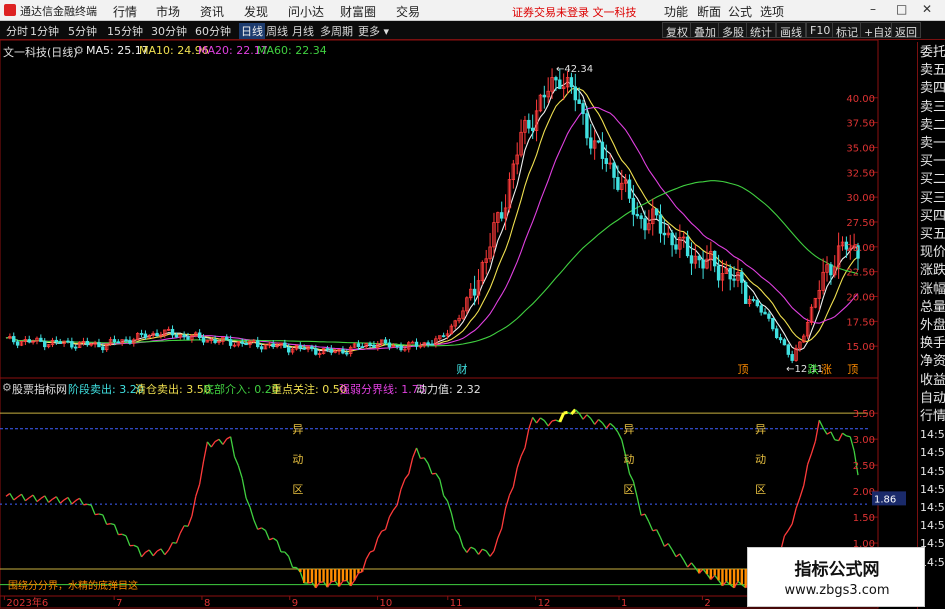 The image size is (945, 609). What do you see at coordinates (456, 603) in the screenshot?
I see `date-label: 11` at bounding box center [456, 603].